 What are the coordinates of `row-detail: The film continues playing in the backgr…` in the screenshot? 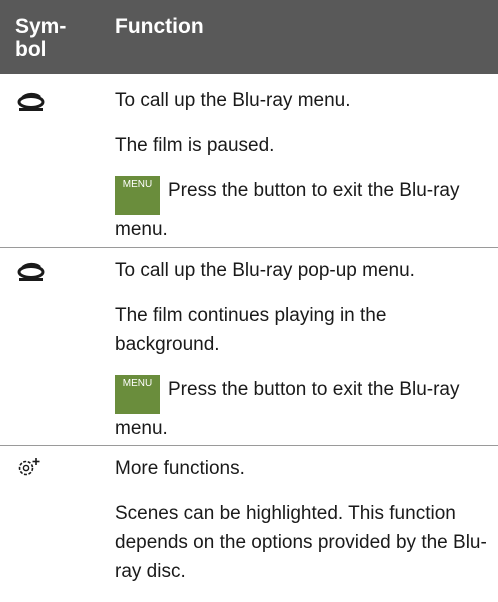 It's located at (251, 330).